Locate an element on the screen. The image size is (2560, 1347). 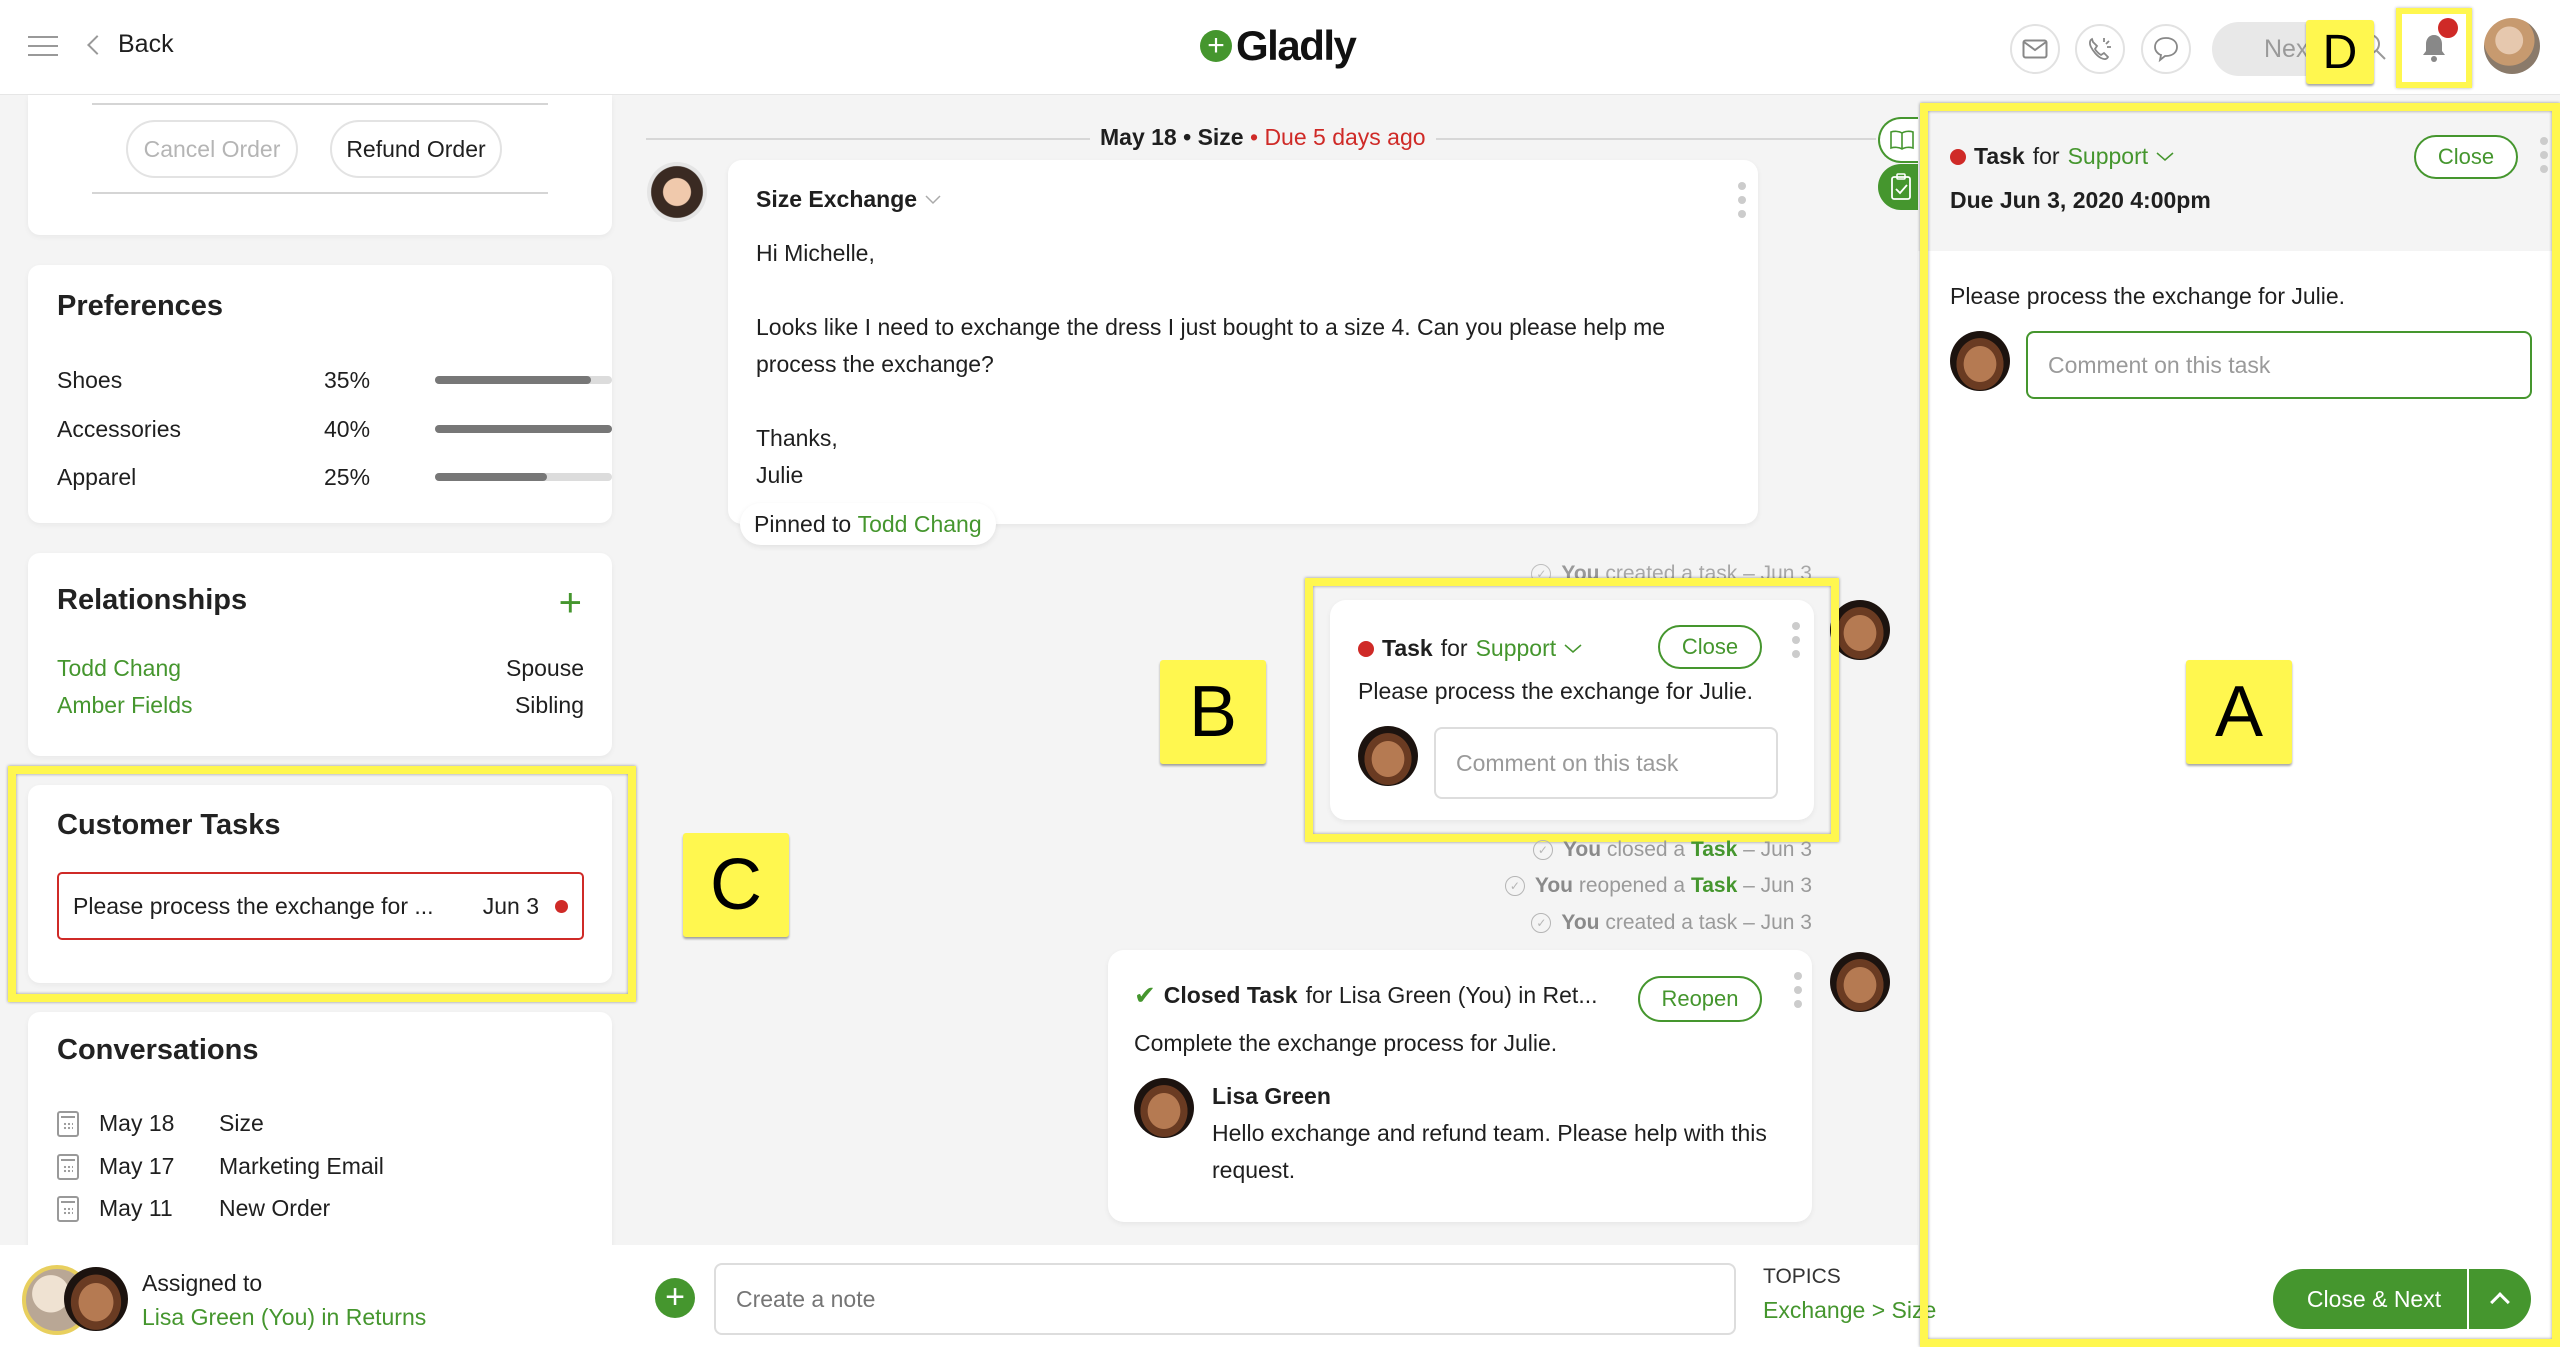
conversation-date: May 18 is located at coordinates (137, 1123).